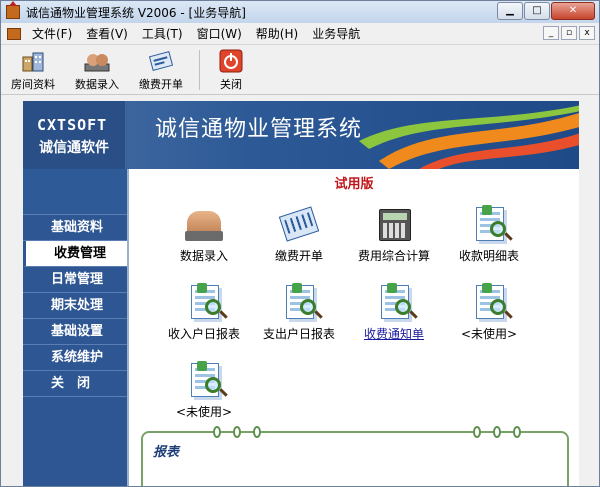 The width and height of the screenshot is (600, 487). What do you see at coordinates (74, 135) in the screenshot?
I see `brand-block` at bounding box center [74, 135].